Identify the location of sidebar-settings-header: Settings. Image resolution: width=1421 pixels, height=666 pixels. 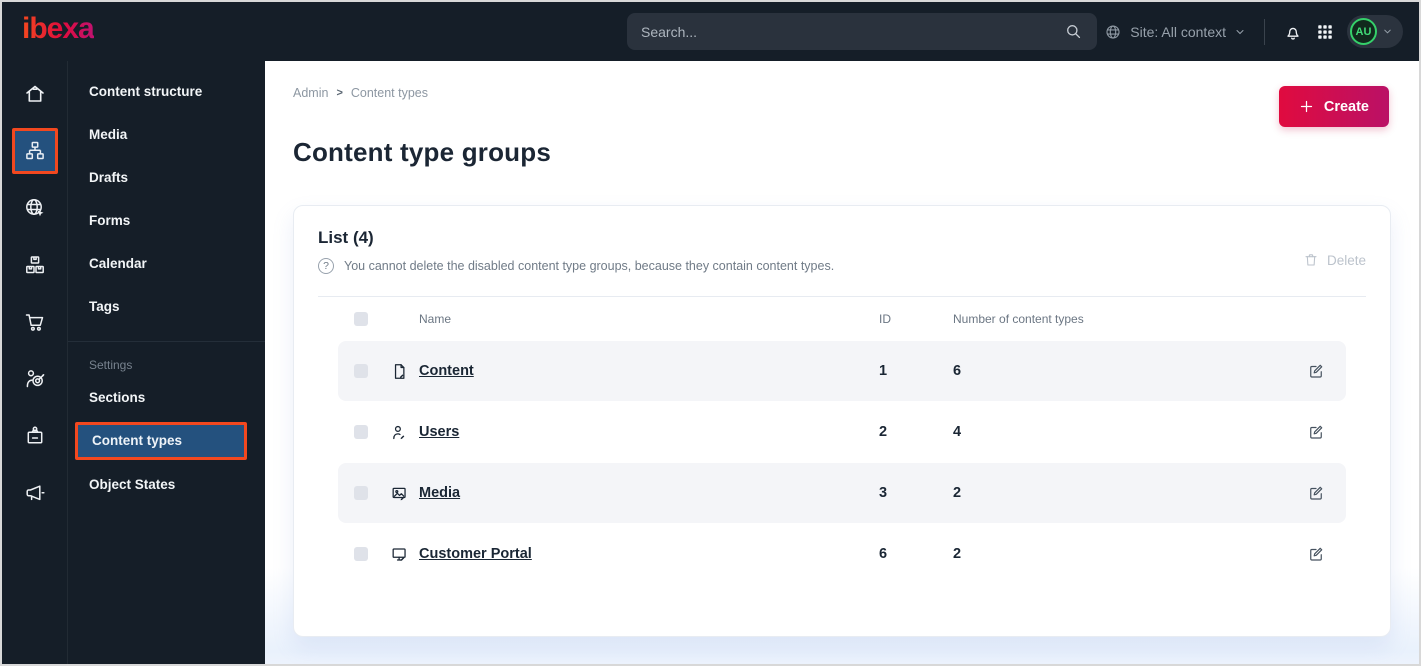
(111, 365).